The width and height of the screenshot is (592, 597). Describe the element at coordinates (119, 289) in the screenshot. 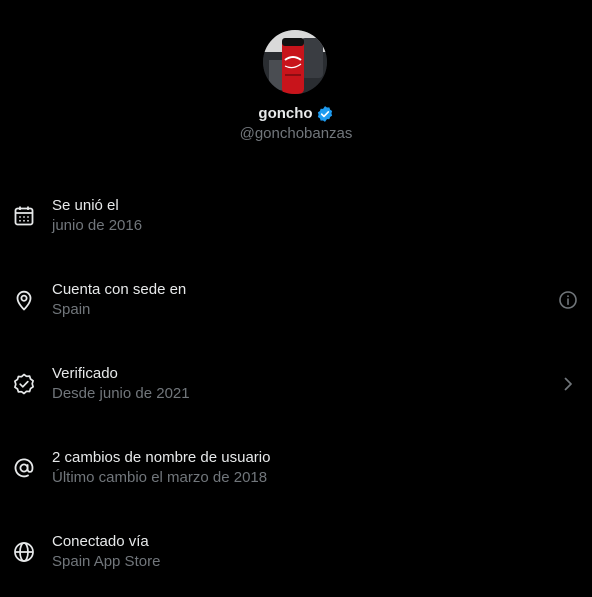

I see `row-title: Cuenta con sede en` at that location.